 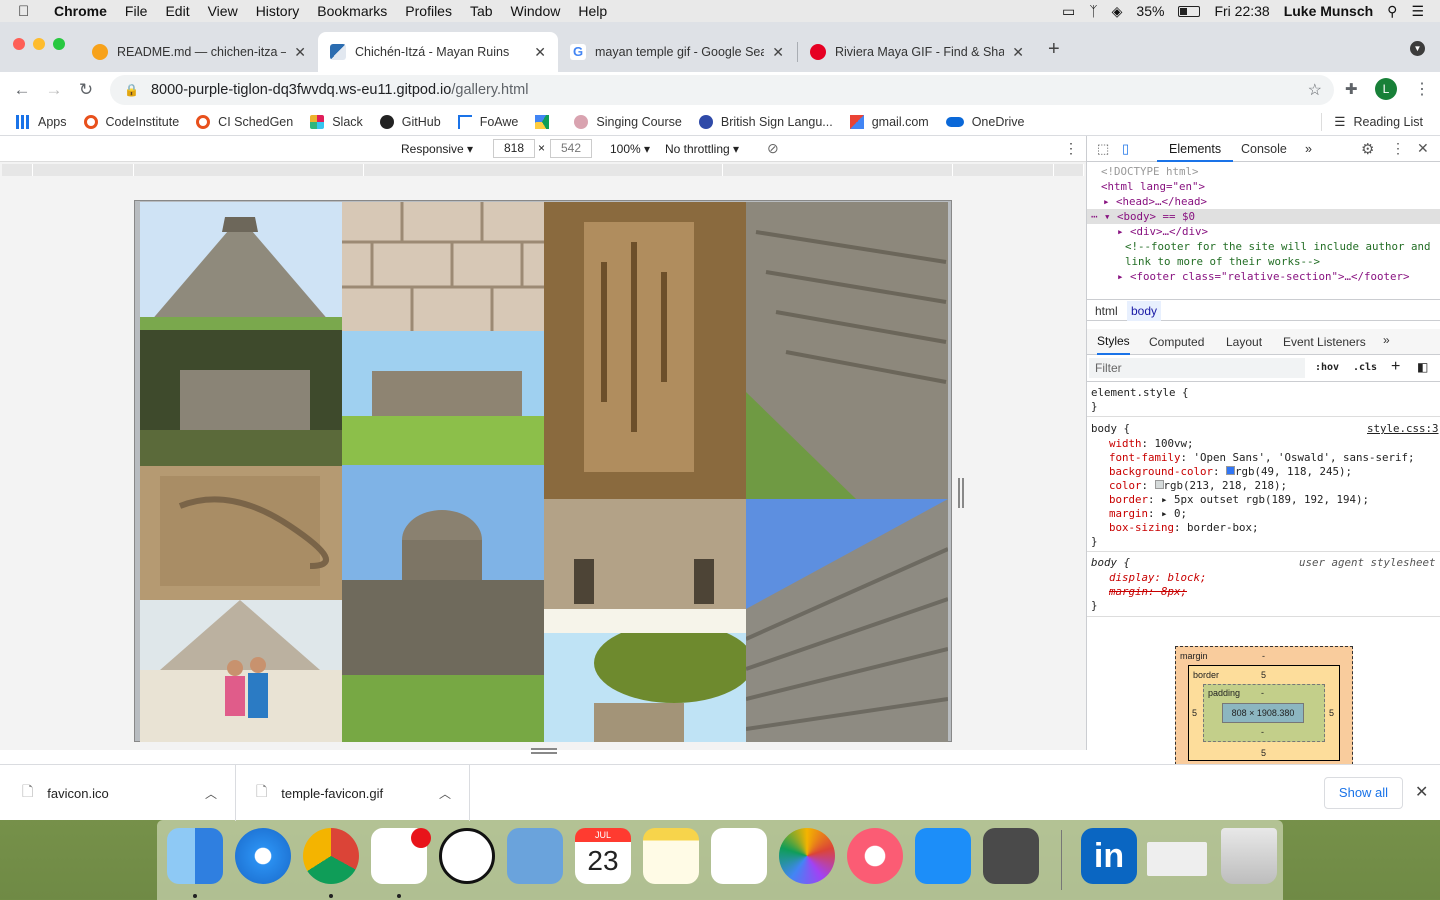 What do you see at coordinates (571, 148) in the screenshot?
I see `viewport-height-input: 542` at bounding box center [571, 148].